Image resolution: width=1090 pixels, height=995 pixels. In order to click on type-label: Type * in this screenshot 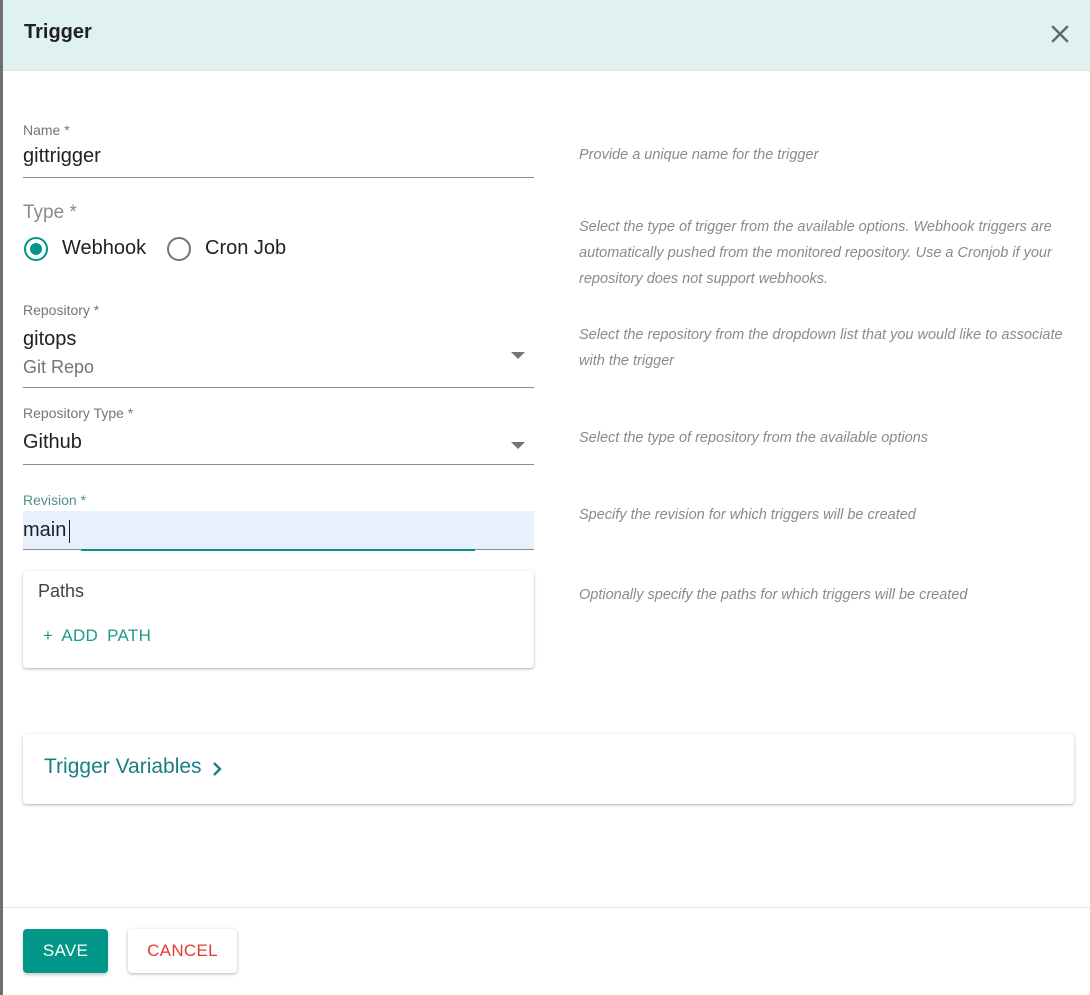, I will do `click(50, 212)`.